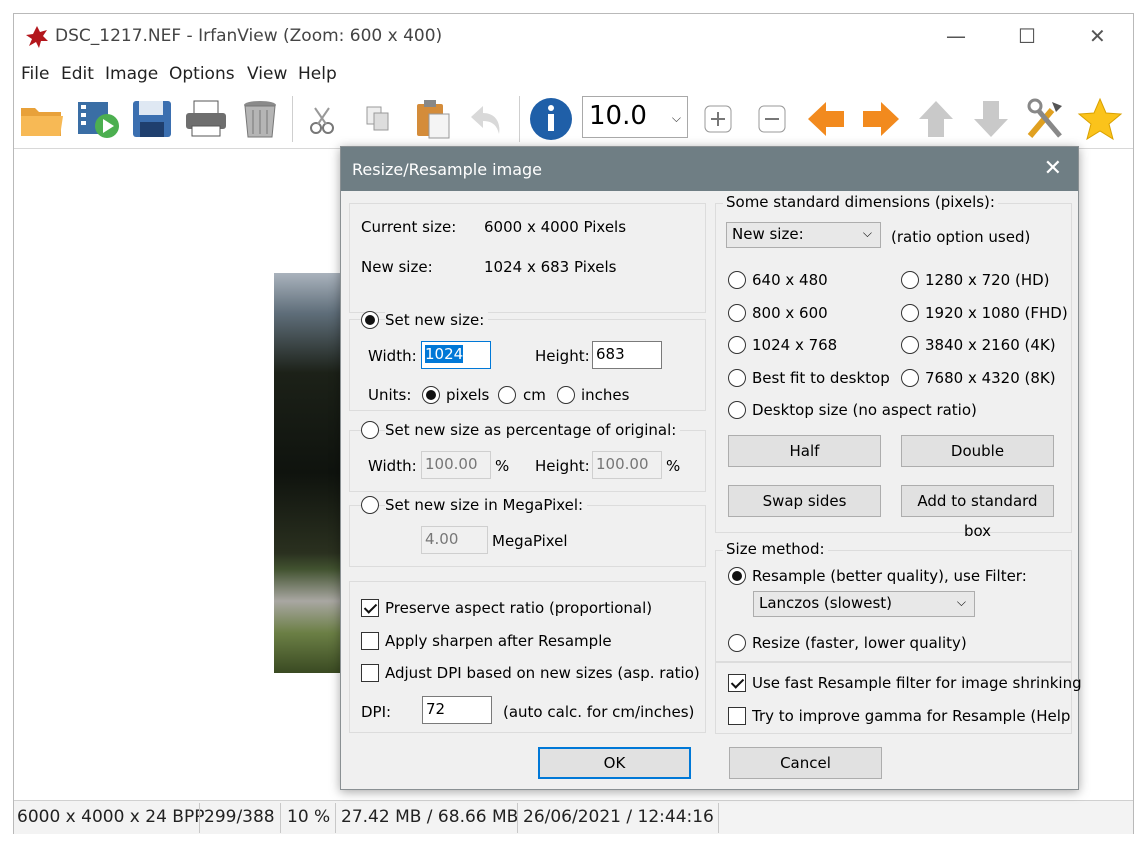  What do you see at coordinates (977, 512) in the screenshot?
I see `add-standard-box-button: Add to standard box` at bounding box center [977, 512].